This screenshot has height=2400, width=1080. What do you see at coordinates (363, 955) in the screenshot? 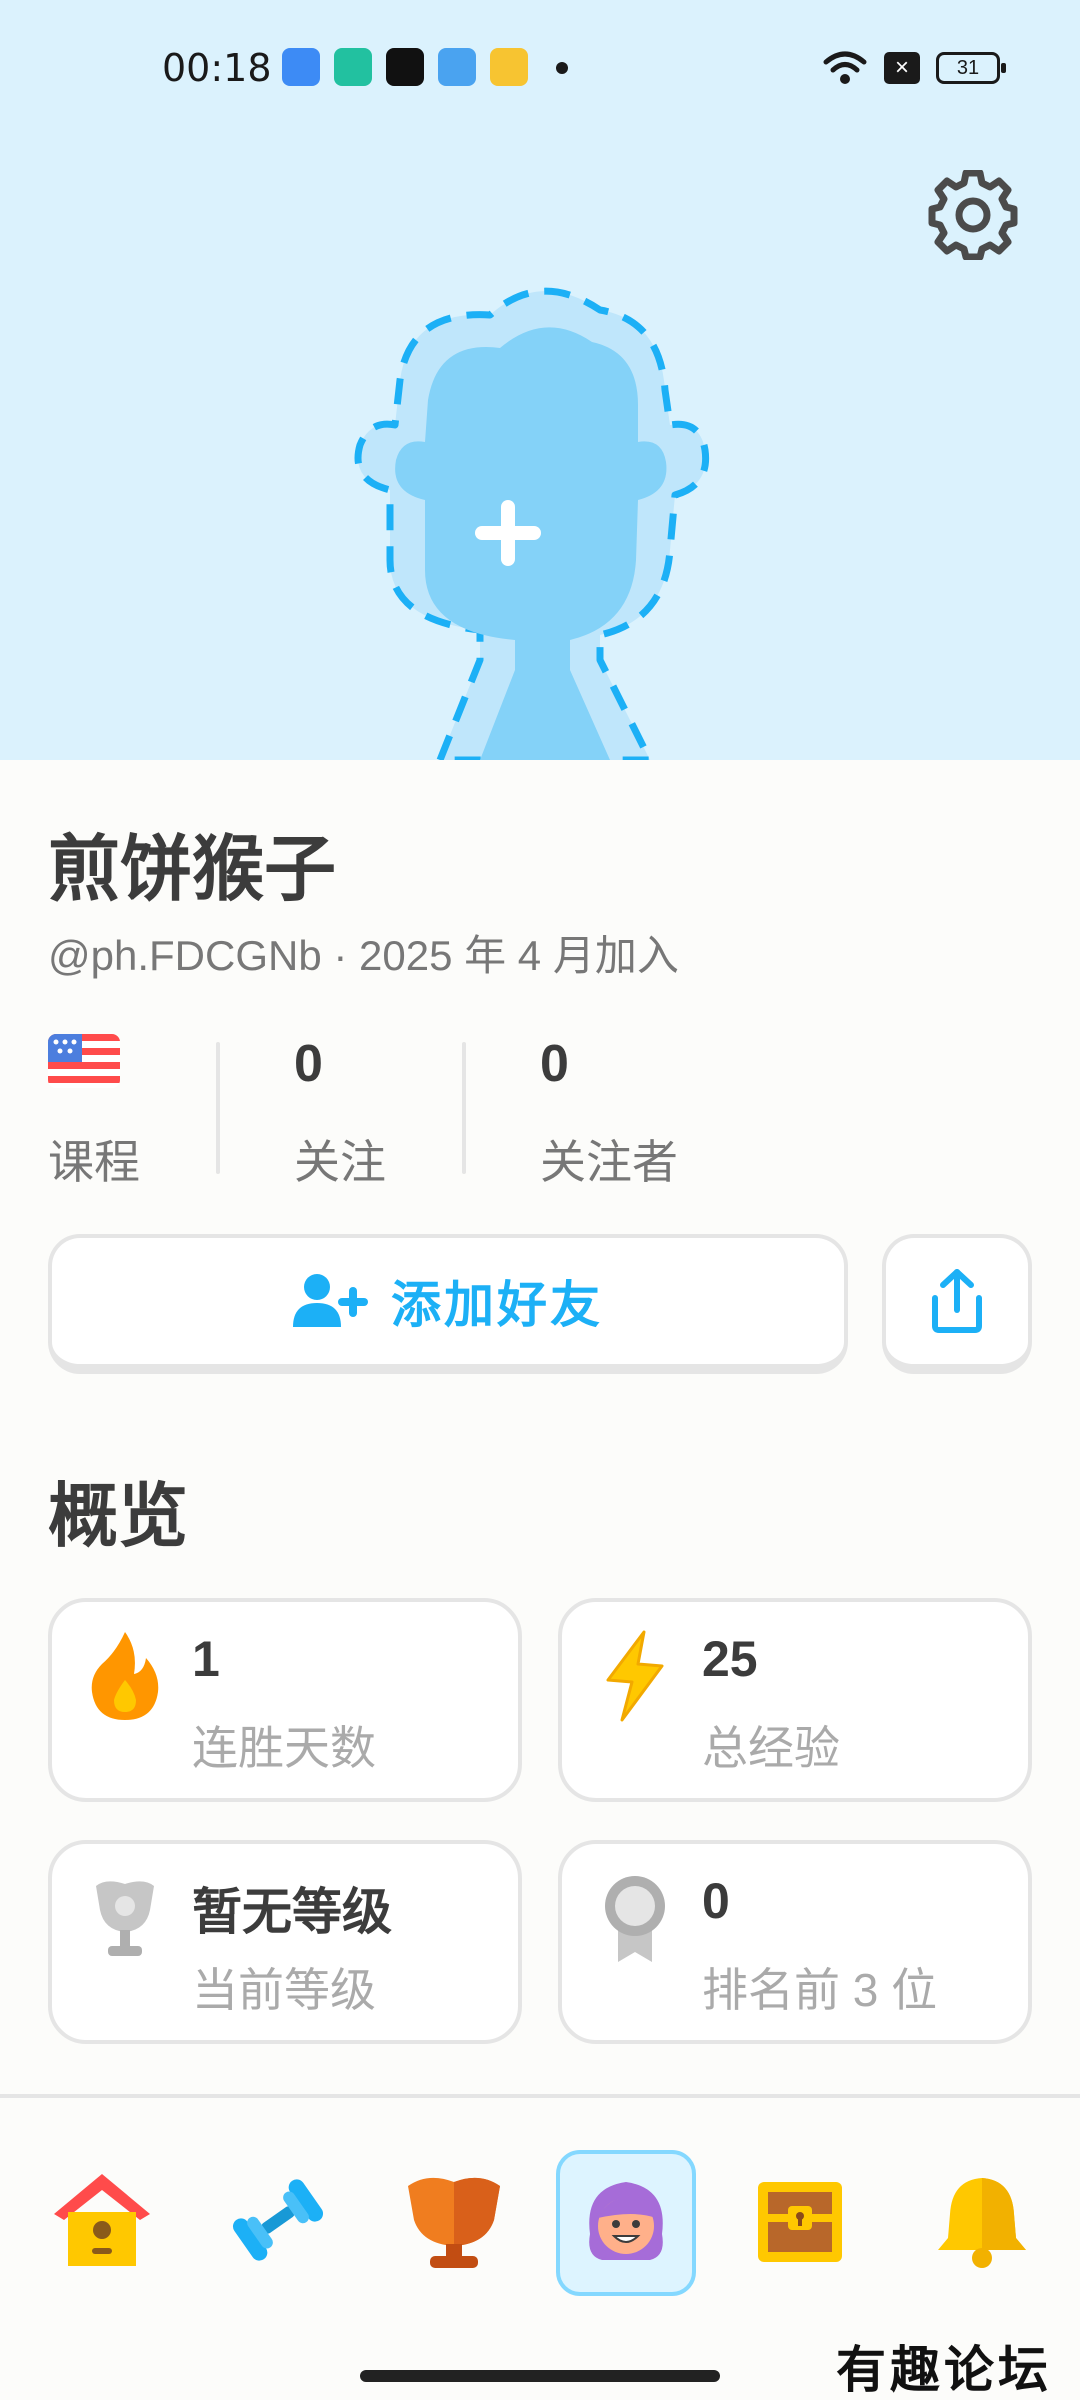
I see `profile-handle-joined: @ph.FDCGNb · 2025 年 4 月加入` at bounding box center [363, 955].